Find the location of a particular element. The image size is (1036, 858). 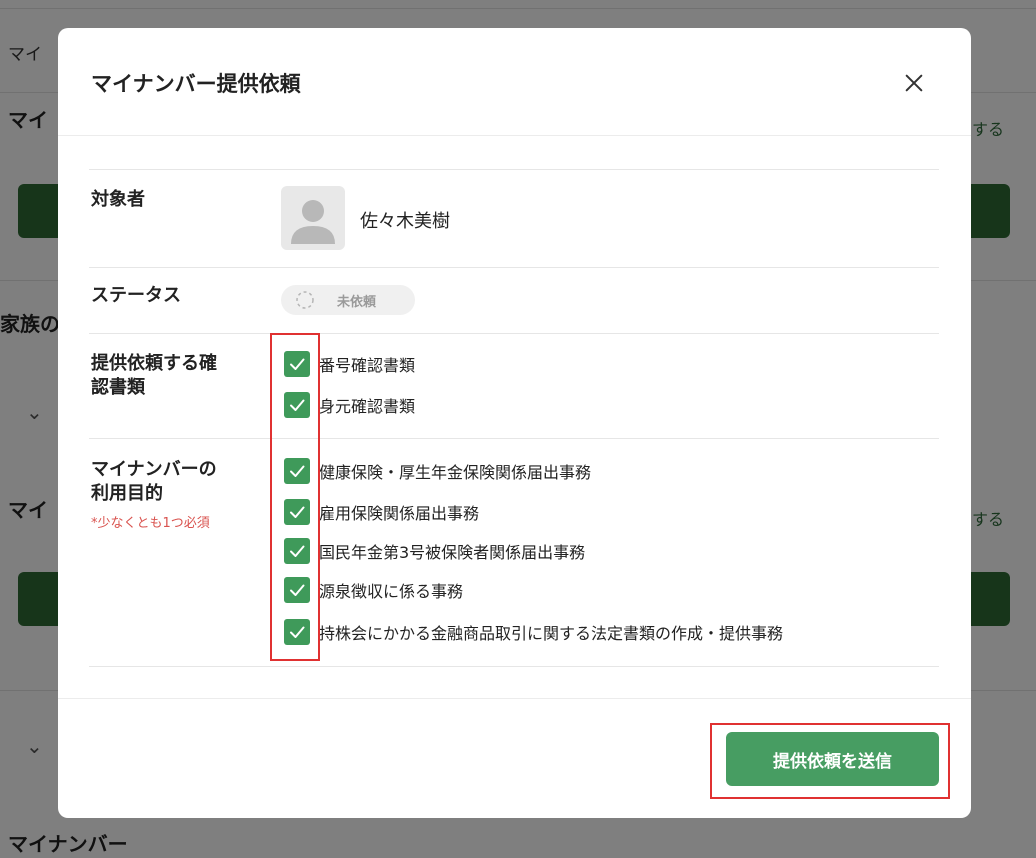

purpose-label: マイナンバーの 利用目的 is located at coordinates (154, 482).